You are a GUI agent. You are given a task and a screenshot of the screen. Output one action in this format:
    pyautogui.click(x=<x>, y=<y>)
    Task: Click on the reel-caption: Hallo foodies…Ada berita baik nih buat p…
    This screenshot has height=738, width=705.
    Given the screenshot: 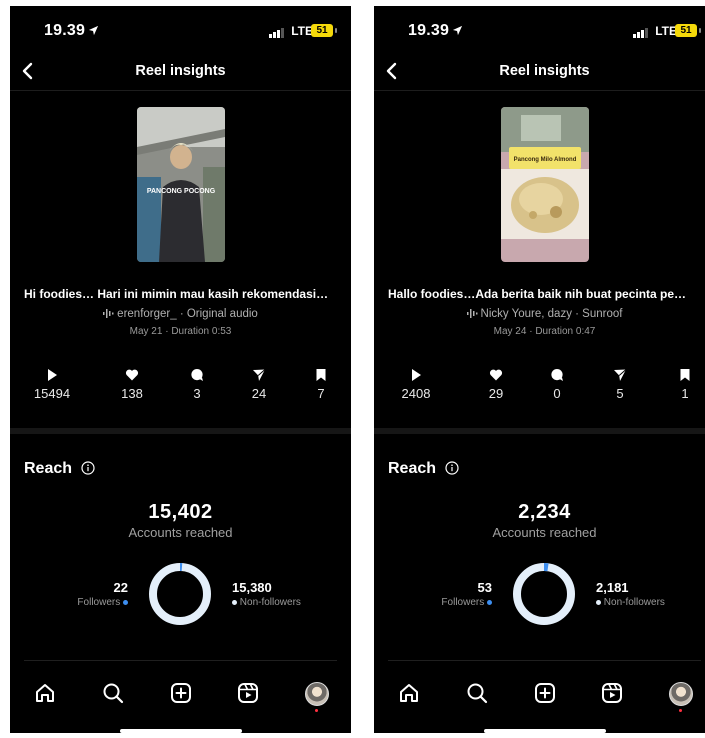 What is the action you would take?
    pyautogui.click(x=546, y=294)
    